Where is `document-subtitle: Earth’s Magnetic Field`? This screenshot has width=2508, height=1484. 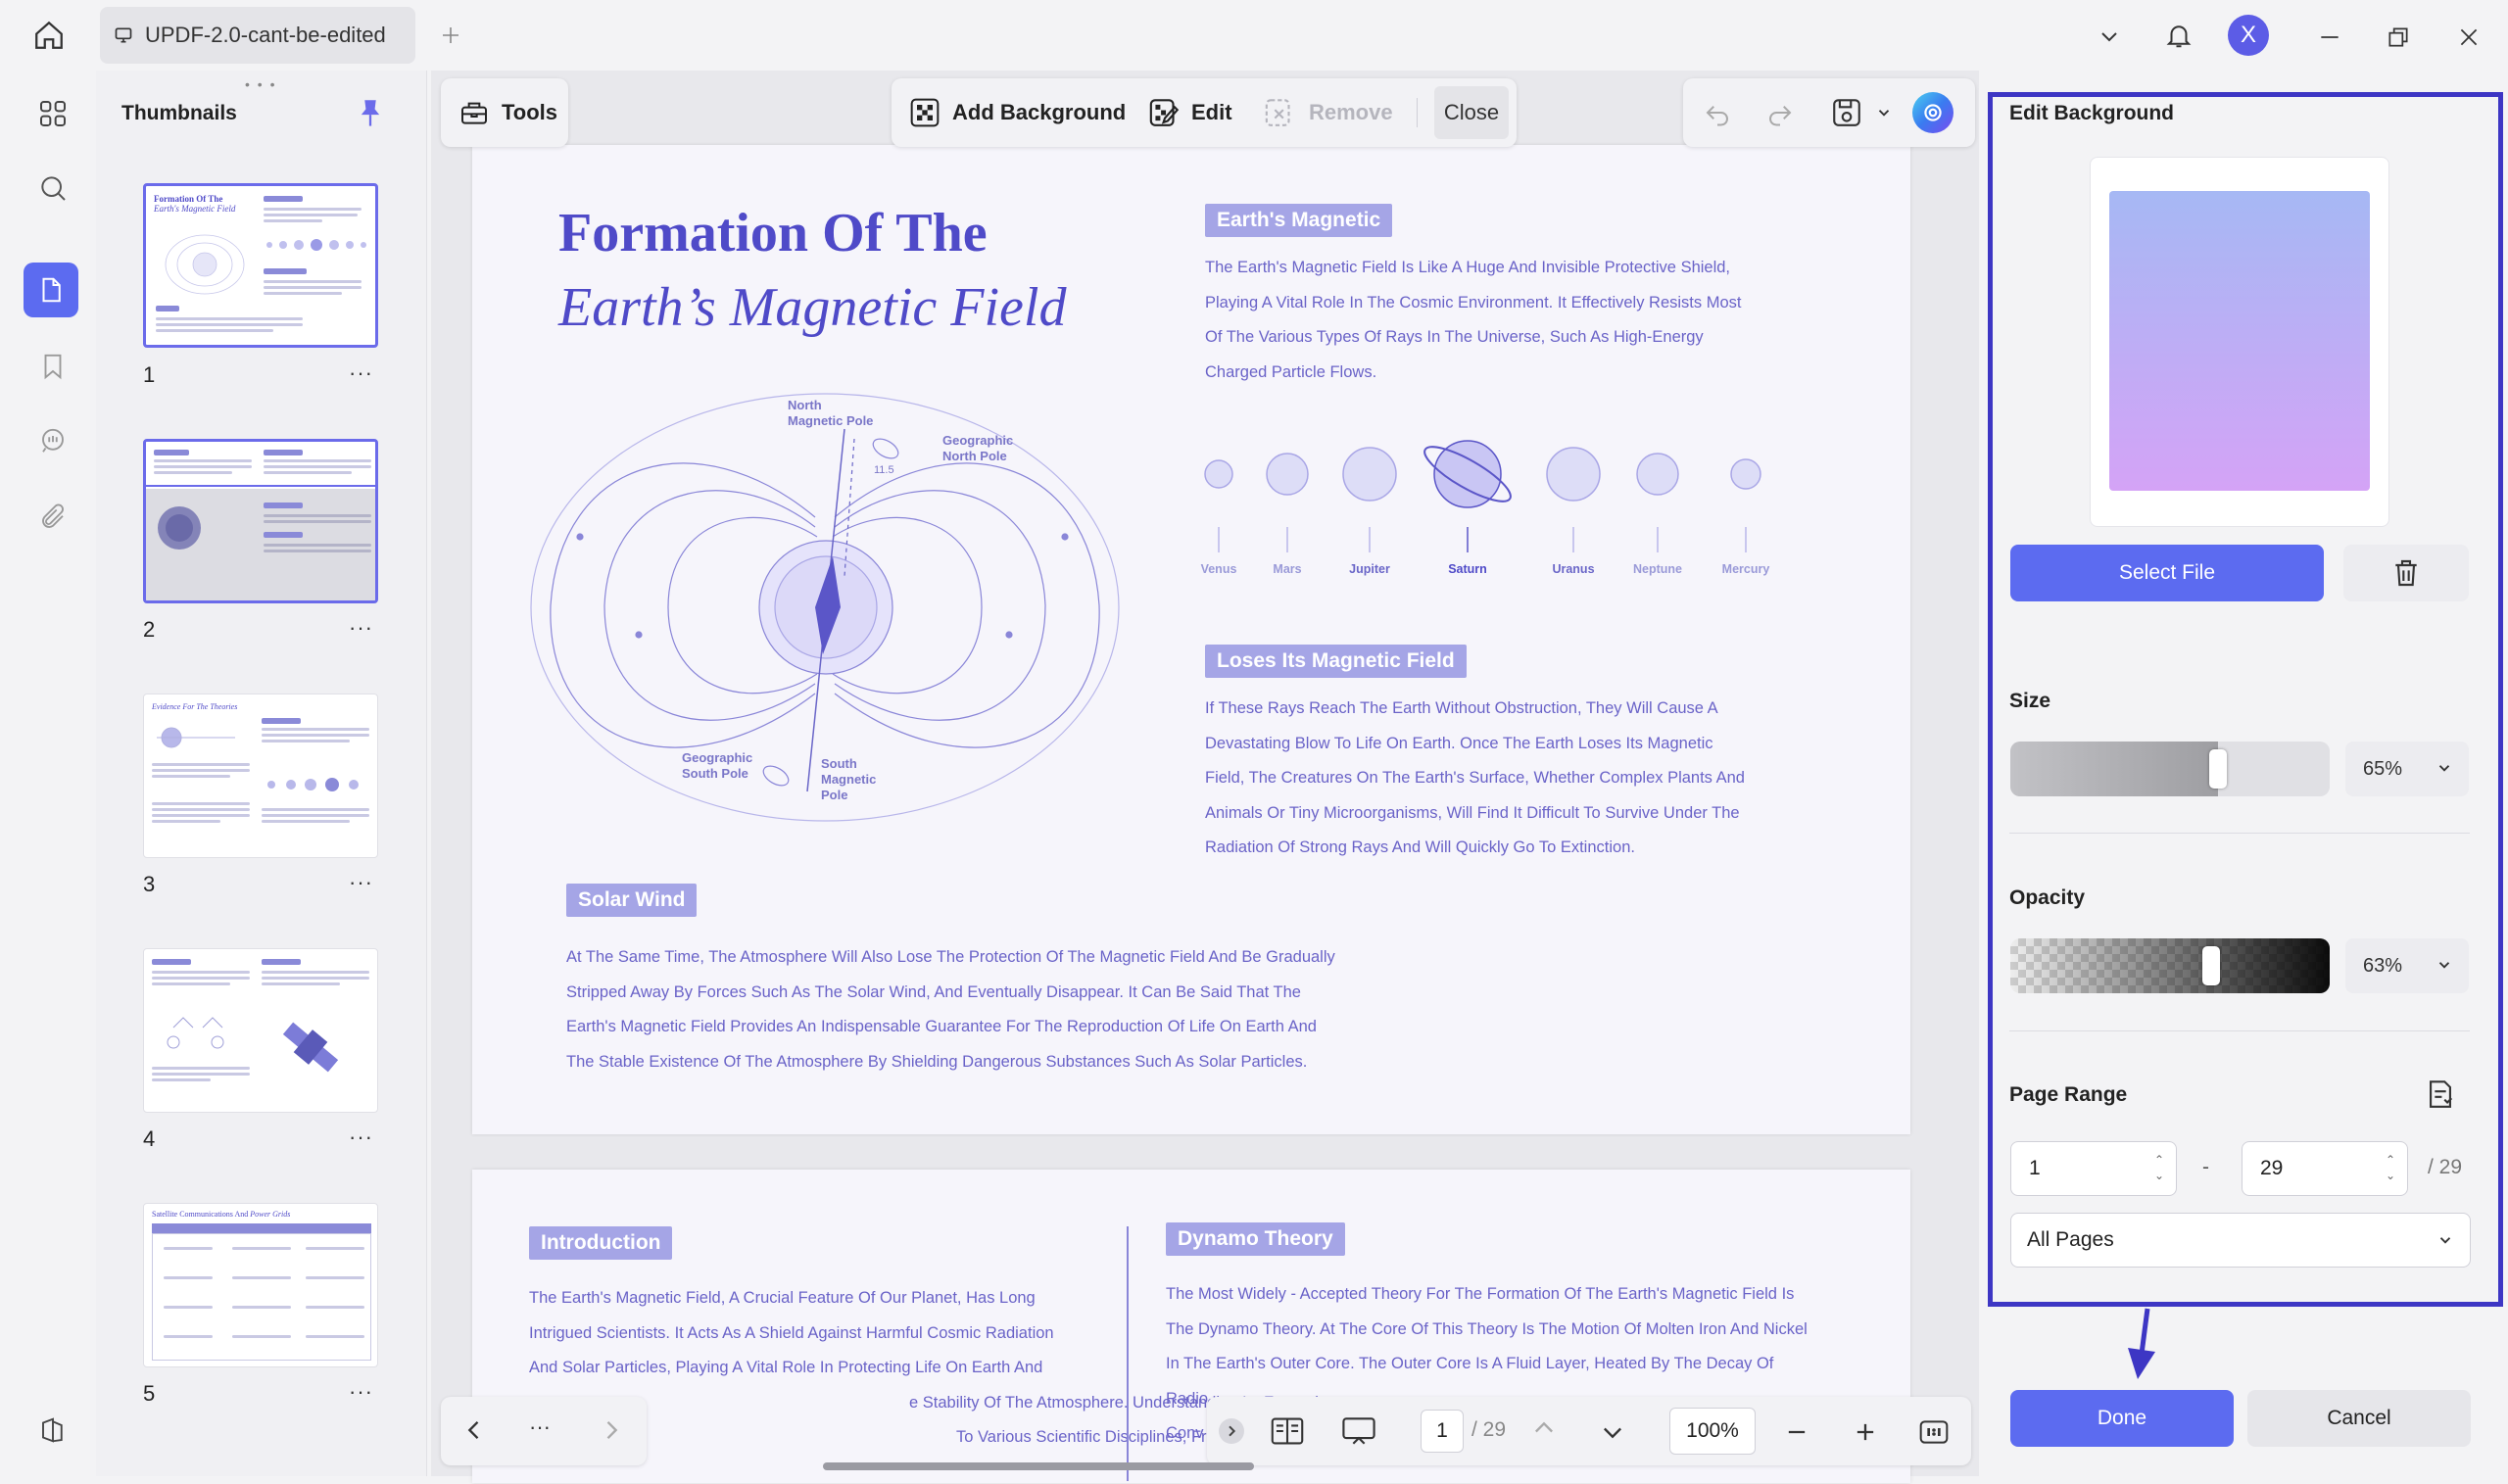
document-subtitle: Earth’s Magnetic Field is located at coordinates (812, 307).